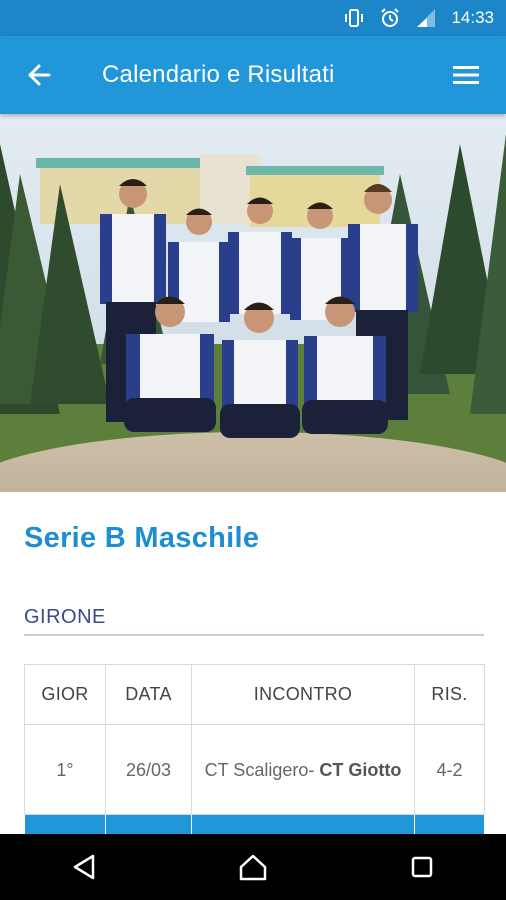 Image resolution: width=506 pixels, height=900 pixels. I want to click on system-nav-bar, so click(253, 867).